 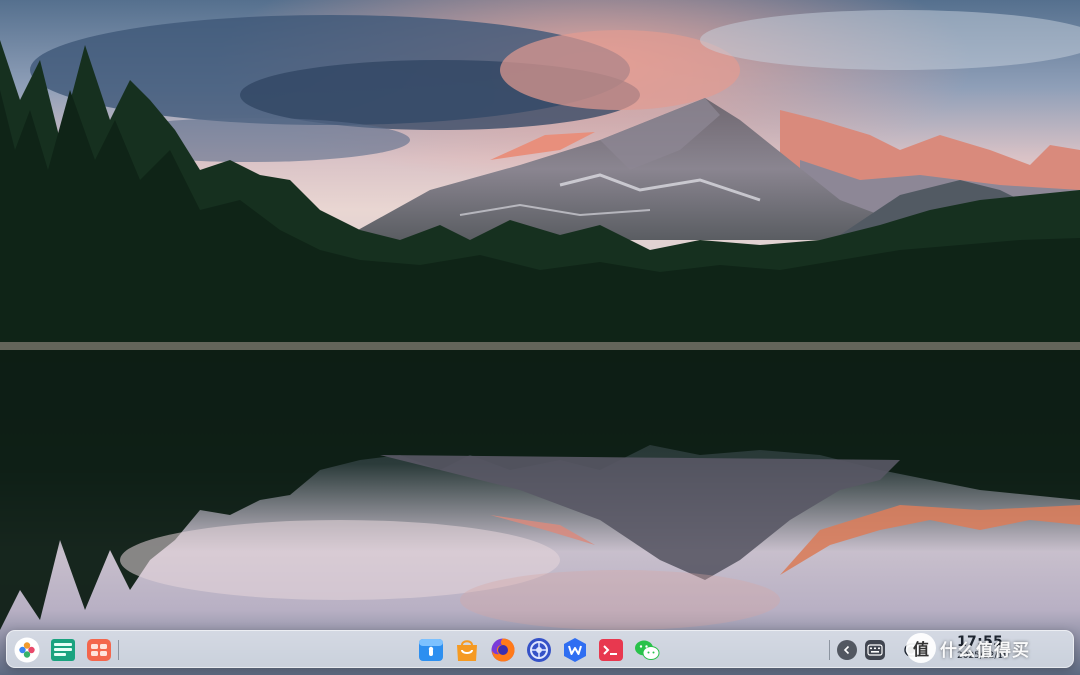 I want to click on terminal-button, so click(x=611, y=650).